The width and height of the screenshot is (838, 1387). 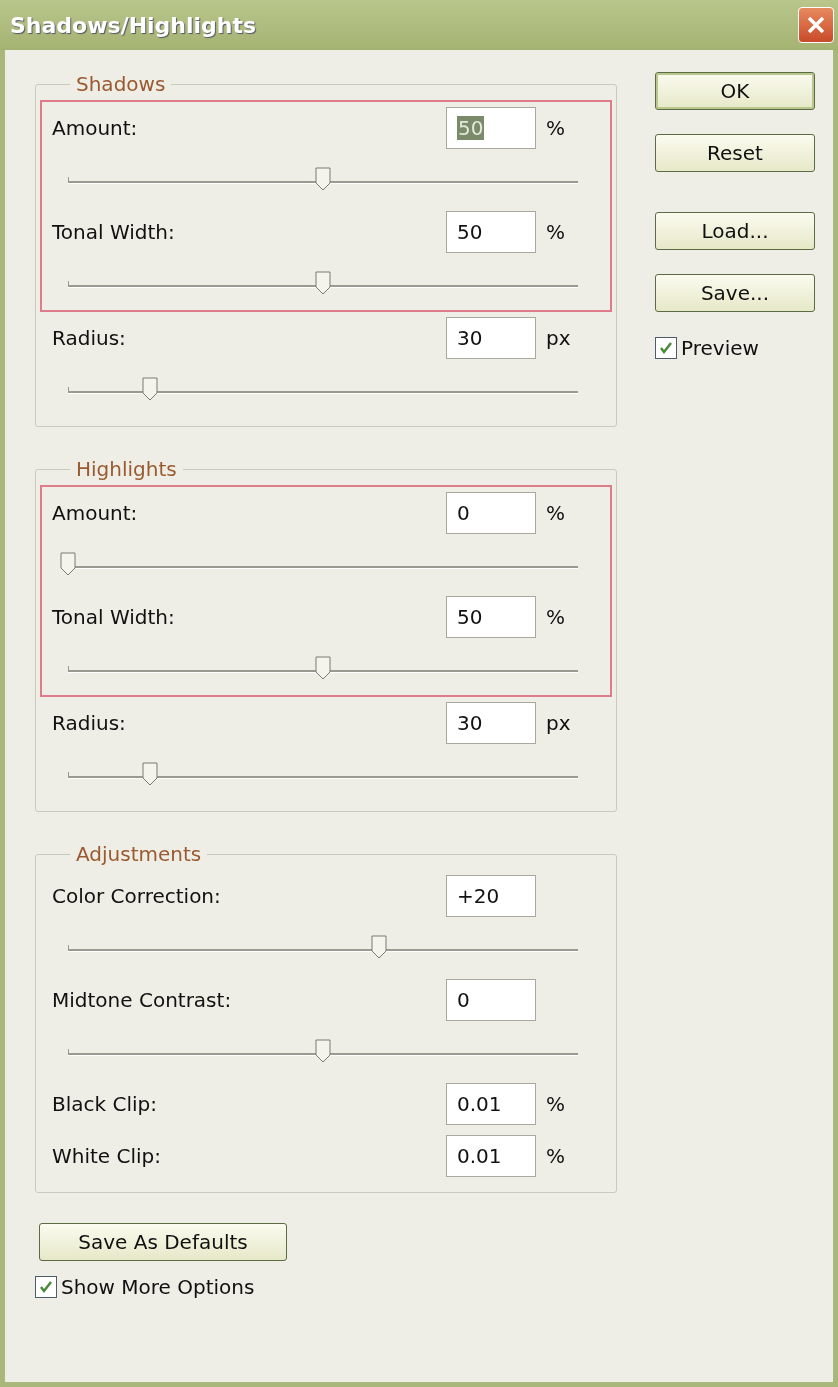 I want to click on group-title: Highlights, so click(x=126, y=469).